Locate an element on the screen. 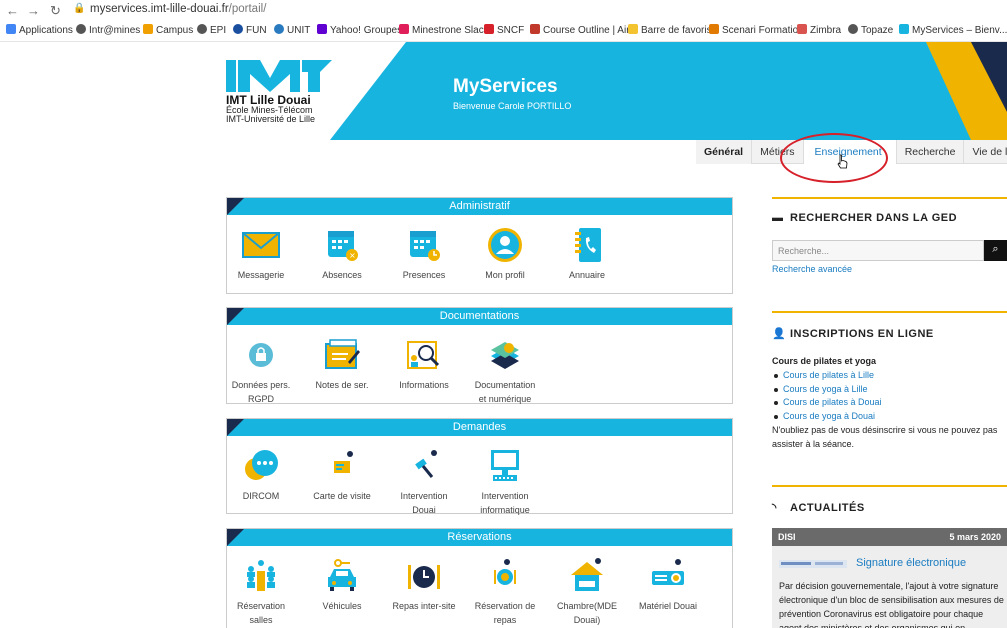 The image size is (1007, 628). tile-label: Véhicules is located at coordinates (342, 606).